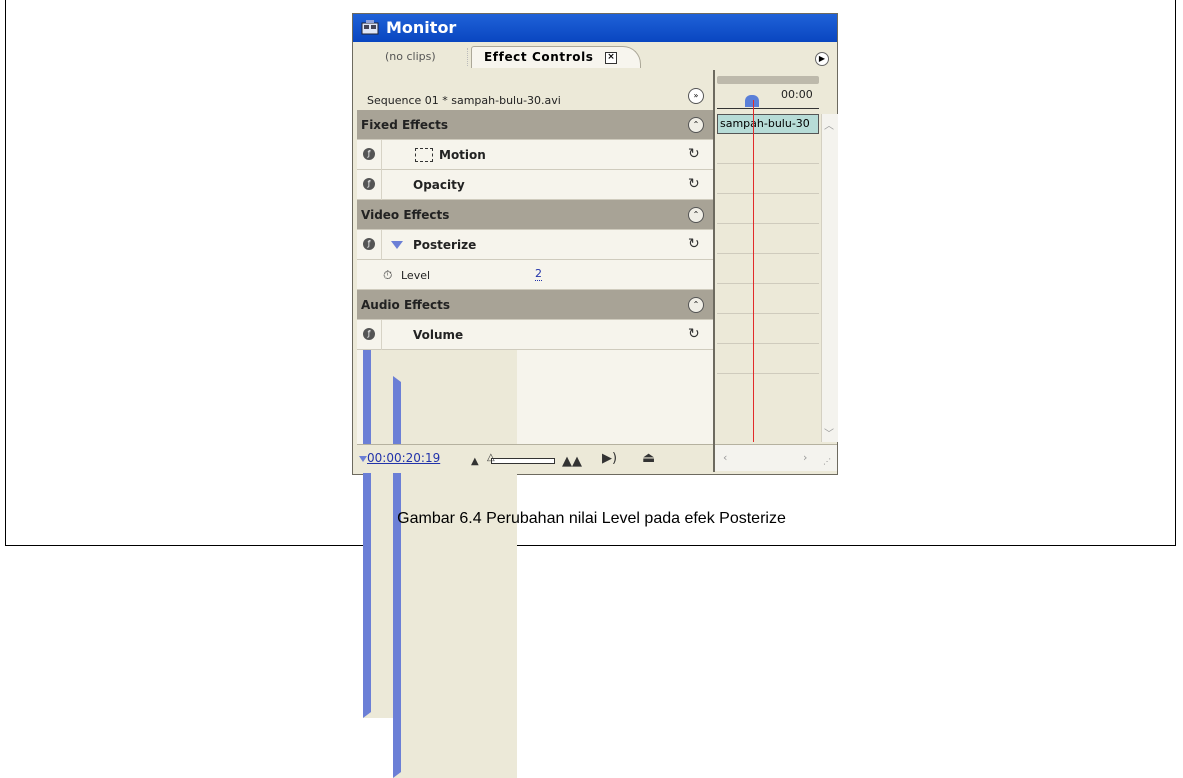 The image size is (1183, 778). Describe the element at coordinates (768, 92) in the screenshot. I see `time-ruler: 00:00` at that location.